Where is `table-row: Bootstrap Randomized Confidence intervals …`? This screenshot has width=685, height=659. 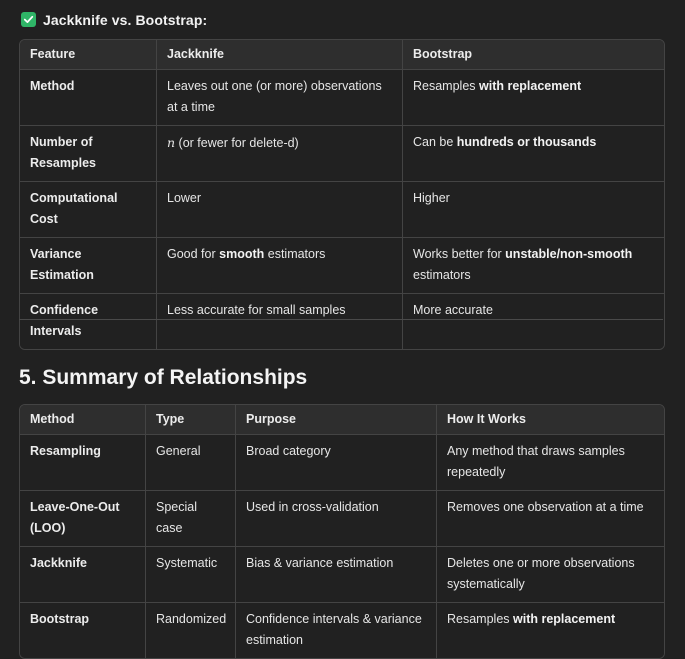
table-row: Bootstrap Randomized Confidence intervals … is located at coordinates (342, 630).